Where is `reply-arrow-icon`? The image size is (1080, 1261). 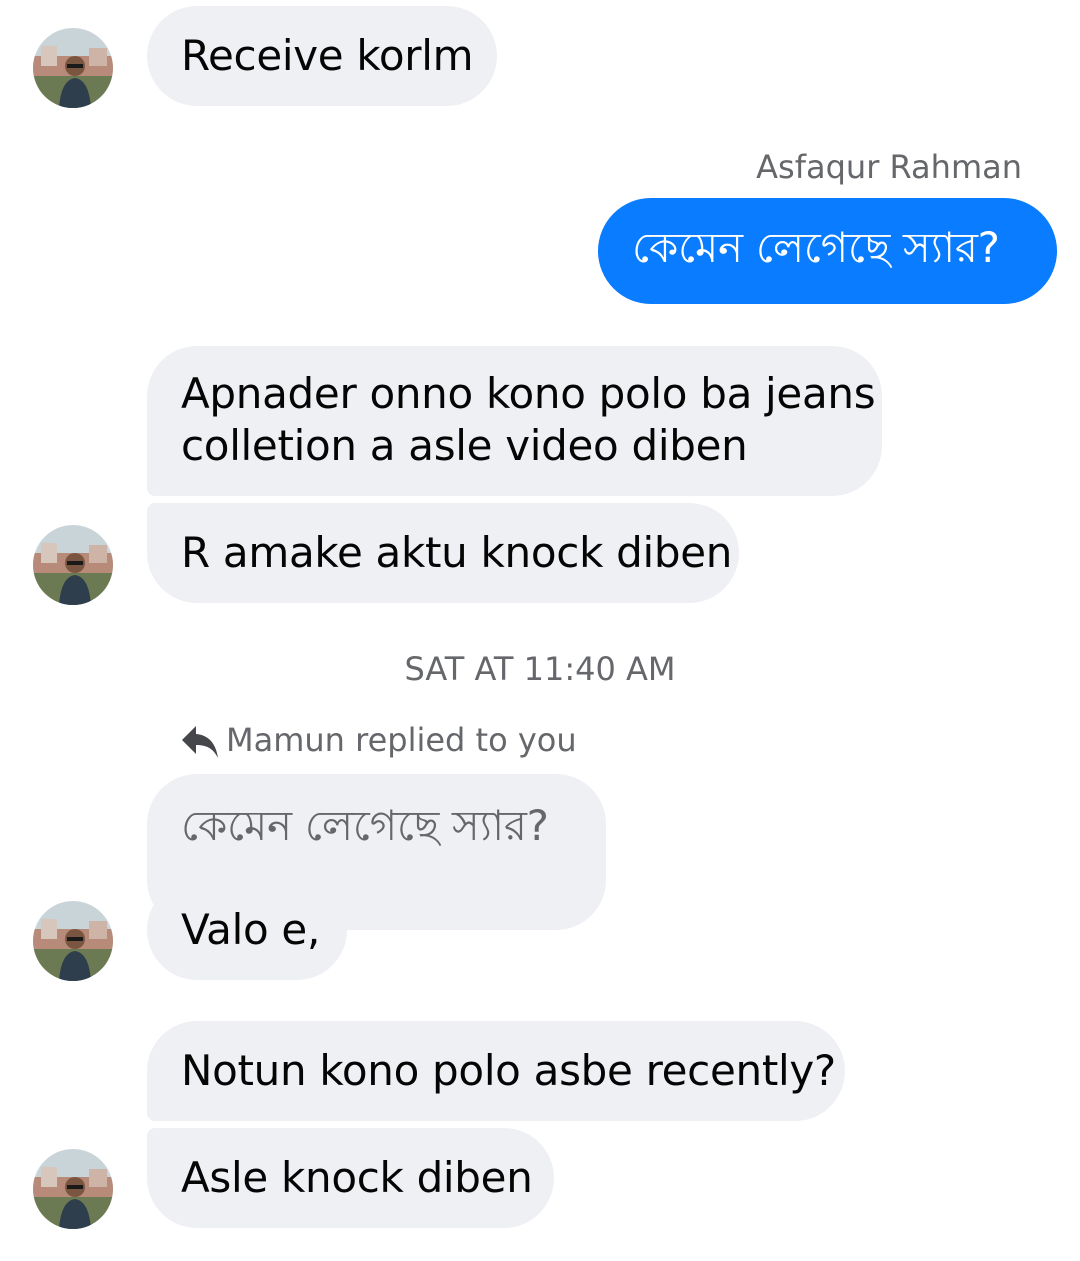
reply-arrow-icon is located at coordinates (200, 742).